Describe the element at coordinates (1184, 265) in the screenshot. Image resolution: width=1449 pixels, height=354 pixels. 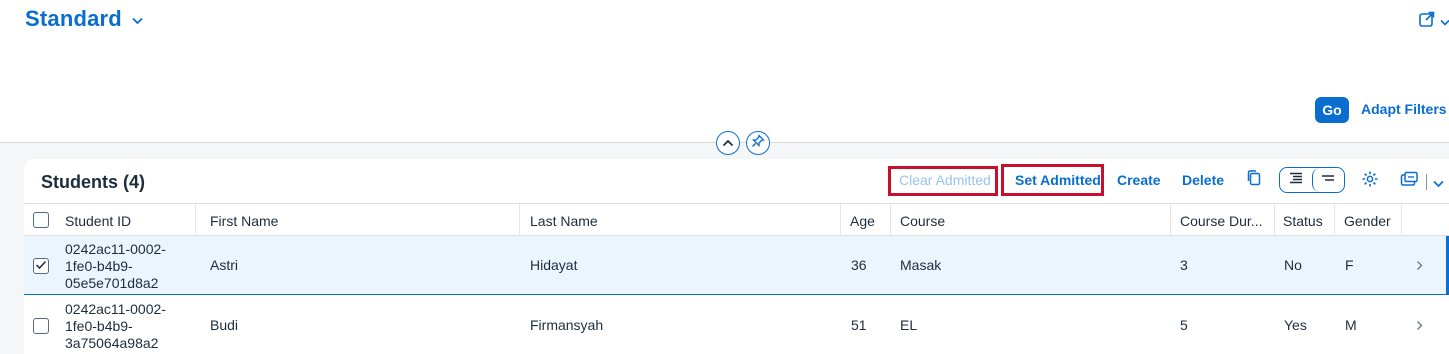
I see `cell-course-duration: 3` at that location.